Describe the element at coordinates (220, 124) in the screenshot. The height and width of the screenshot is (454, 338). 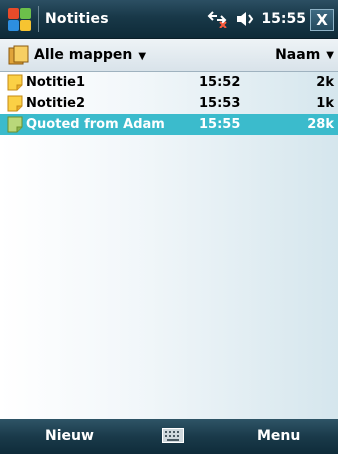
I see `note-time: 15:55` at that location.